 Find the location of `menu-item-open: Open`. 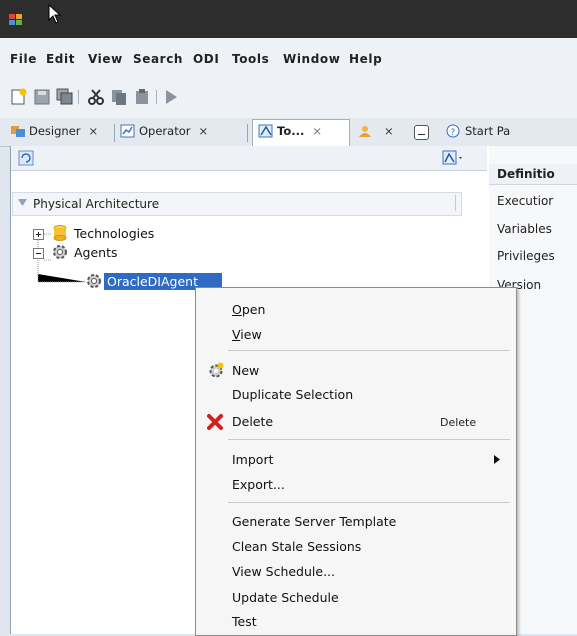

menu-item-open: Open is located at coordinates (248, 309).